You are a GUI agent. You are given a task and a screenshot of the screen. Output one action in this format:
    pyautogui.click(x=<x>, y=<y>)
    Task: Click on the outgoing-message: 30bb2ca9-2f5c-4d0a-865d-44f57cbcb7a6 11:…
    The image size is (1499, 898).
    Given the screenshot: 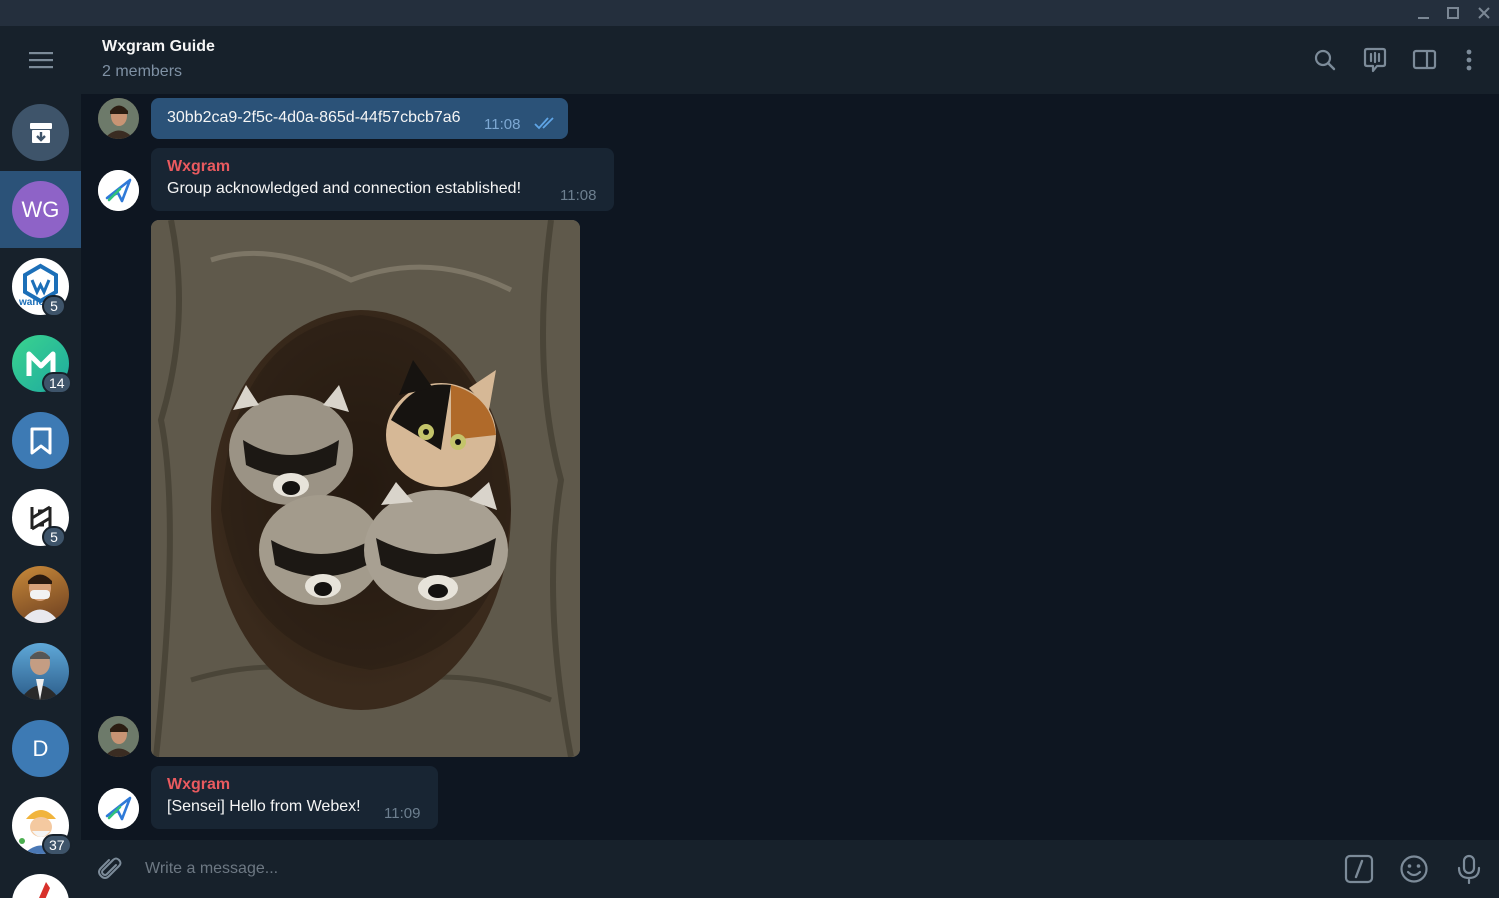 What is the action you would take?
    pyautogui.click(x=359, y=118)
    